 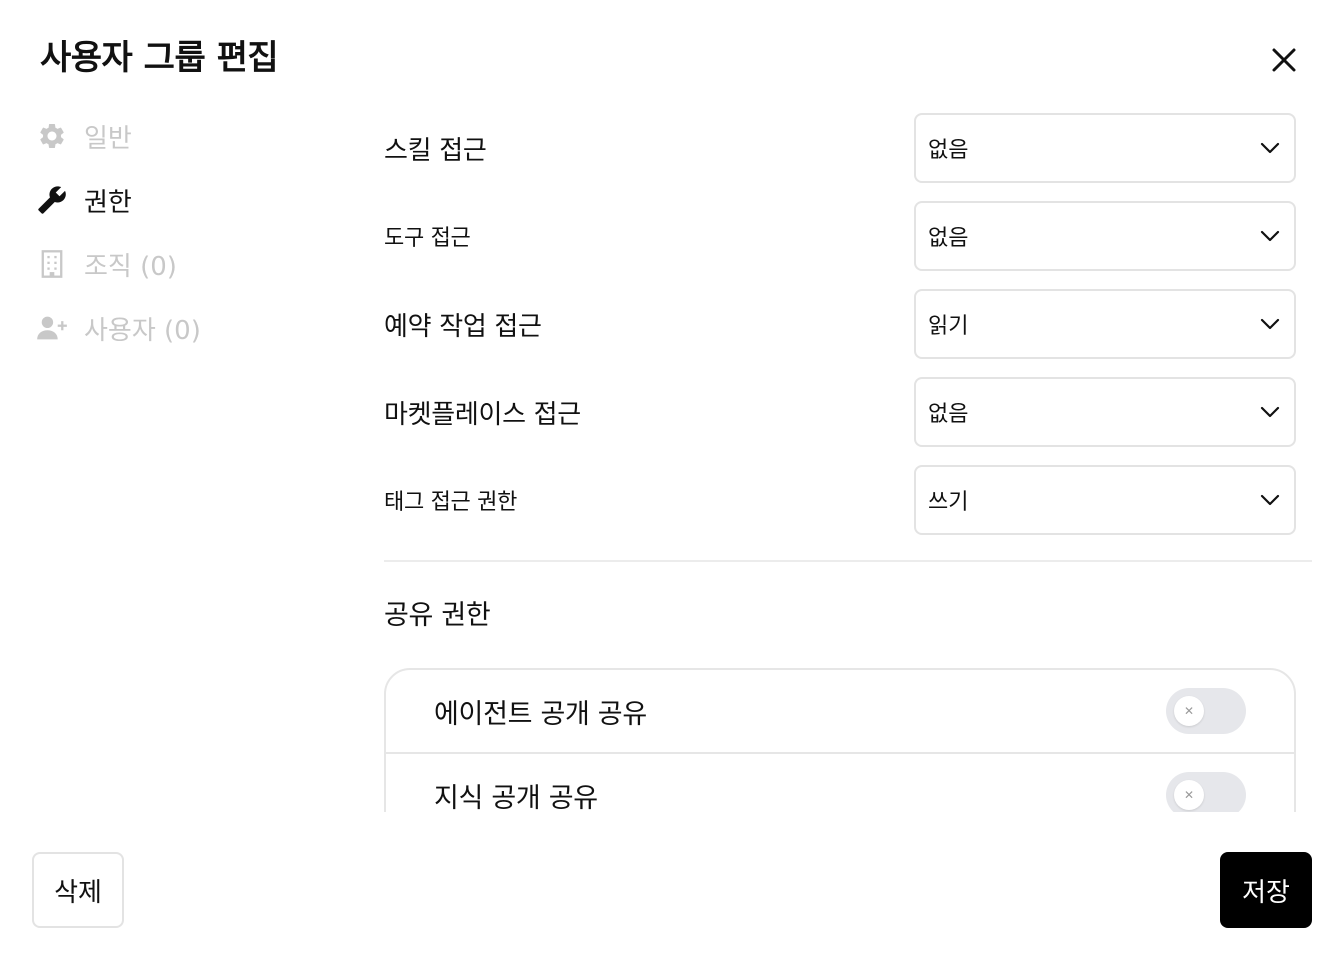 I want to click on section-divider, so click(x=848, y=561).